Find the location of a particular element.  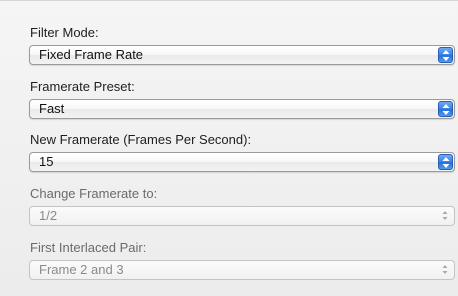

framerate-preset-value: Fast is located at coordinates (52, 108).